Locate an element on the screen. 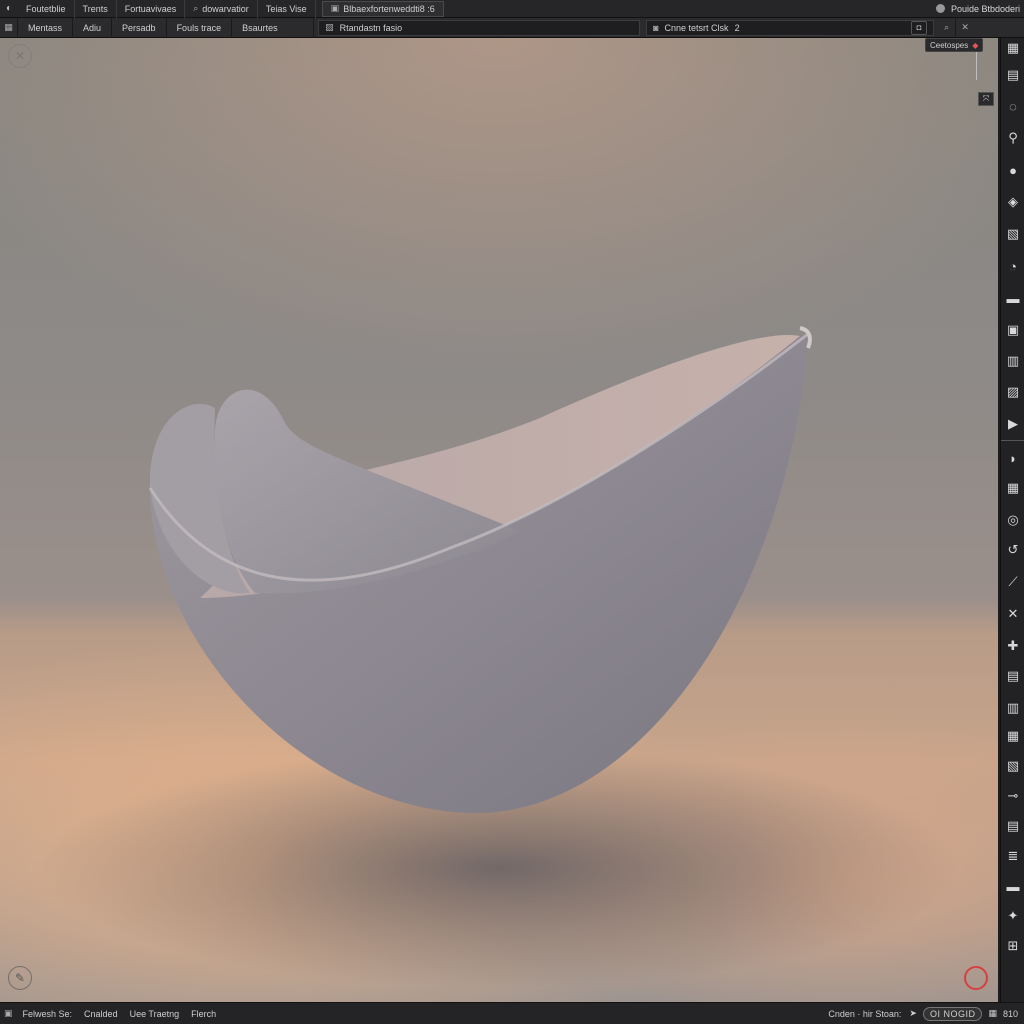 This screenshot has height=1024, width=1024. paint-icon: ◔ is located at coordinates (1013, 266).